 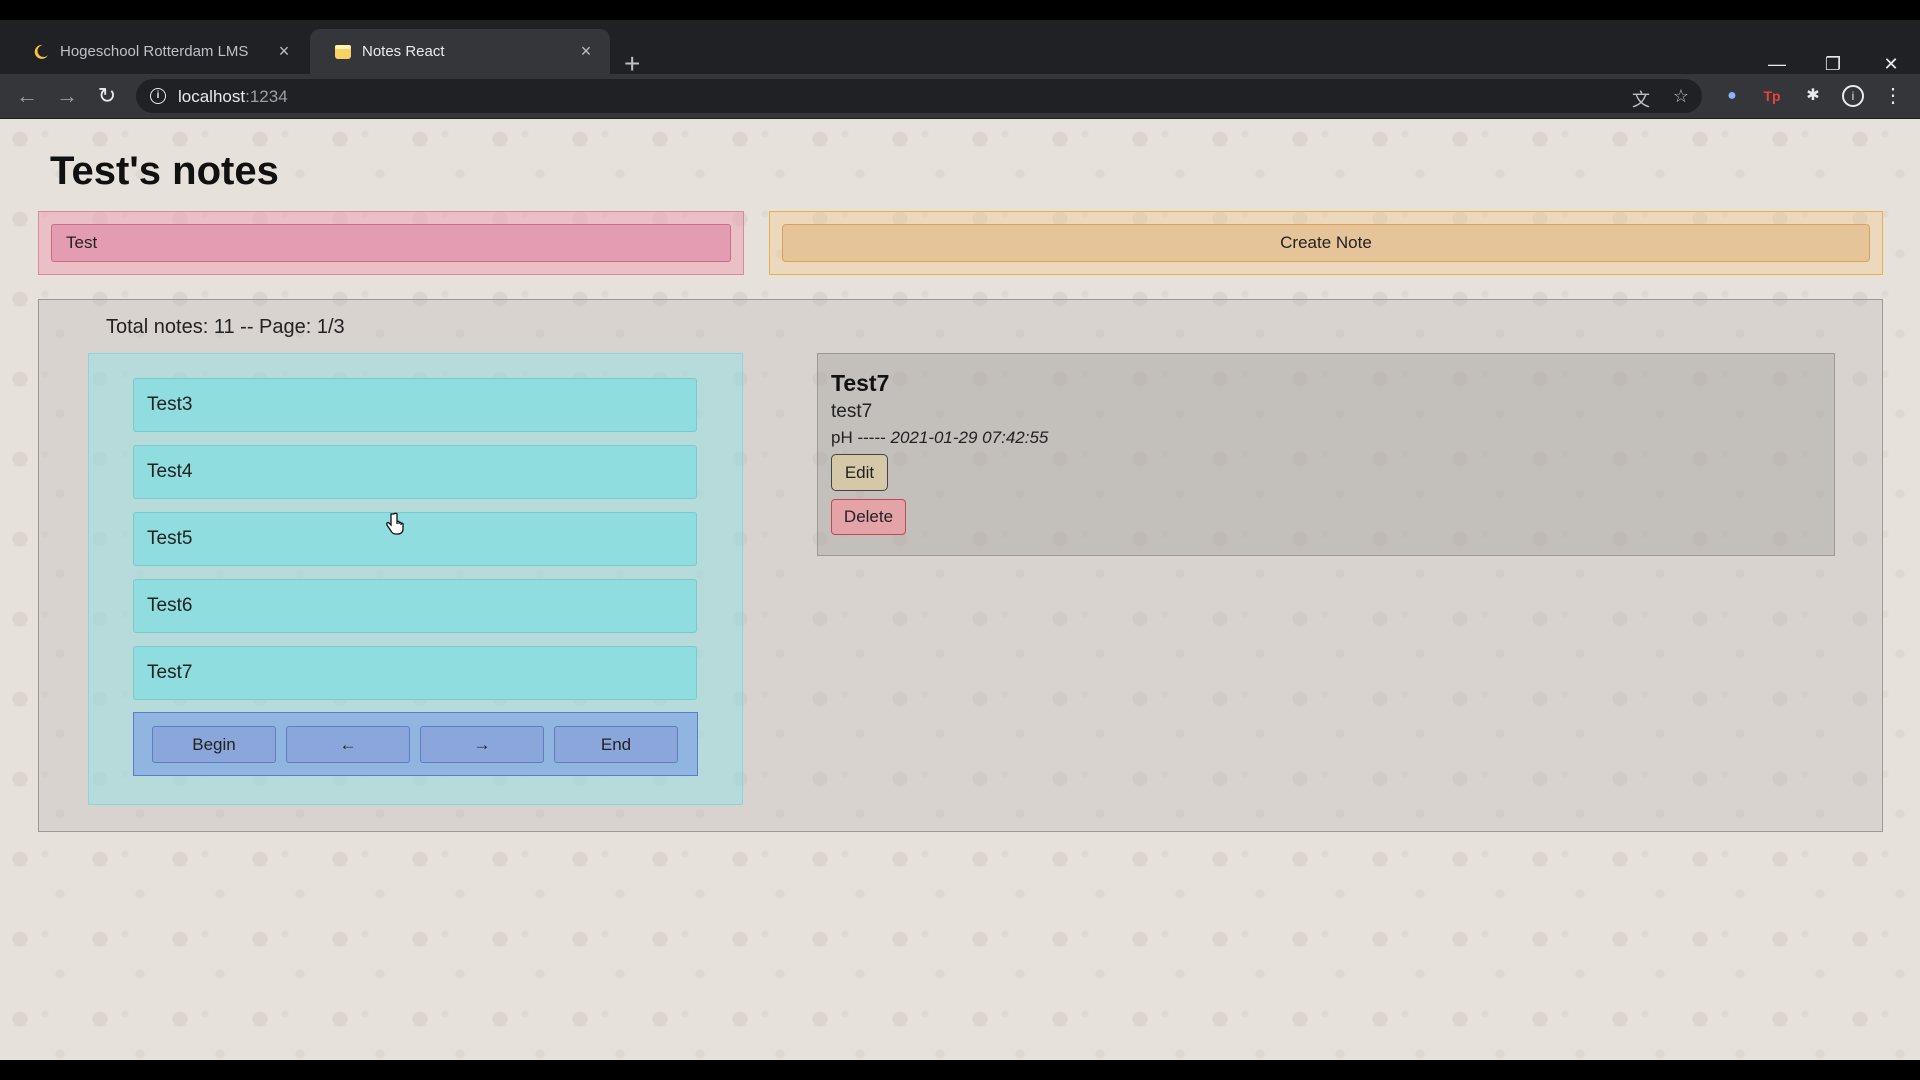 What do you see at coordinates (154, 51) in the screenshot?
I see `tab-title: Hogeschool Rotterdam LMS` at bounding box center [154, 51].